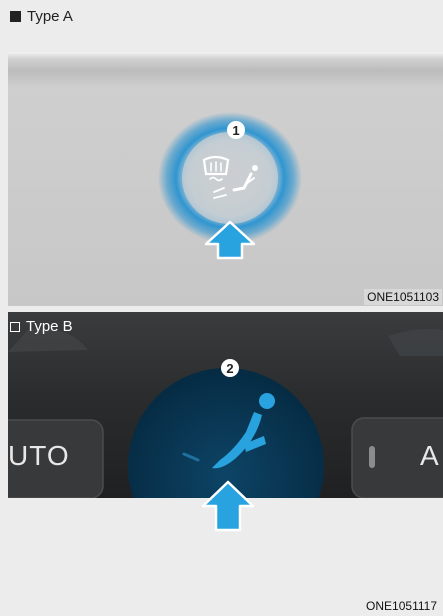 The width and height of the screenshot is (443, 616). Describe the element at coordinates (372, 457) in the screenshot. I see `indicator-light` at that location.